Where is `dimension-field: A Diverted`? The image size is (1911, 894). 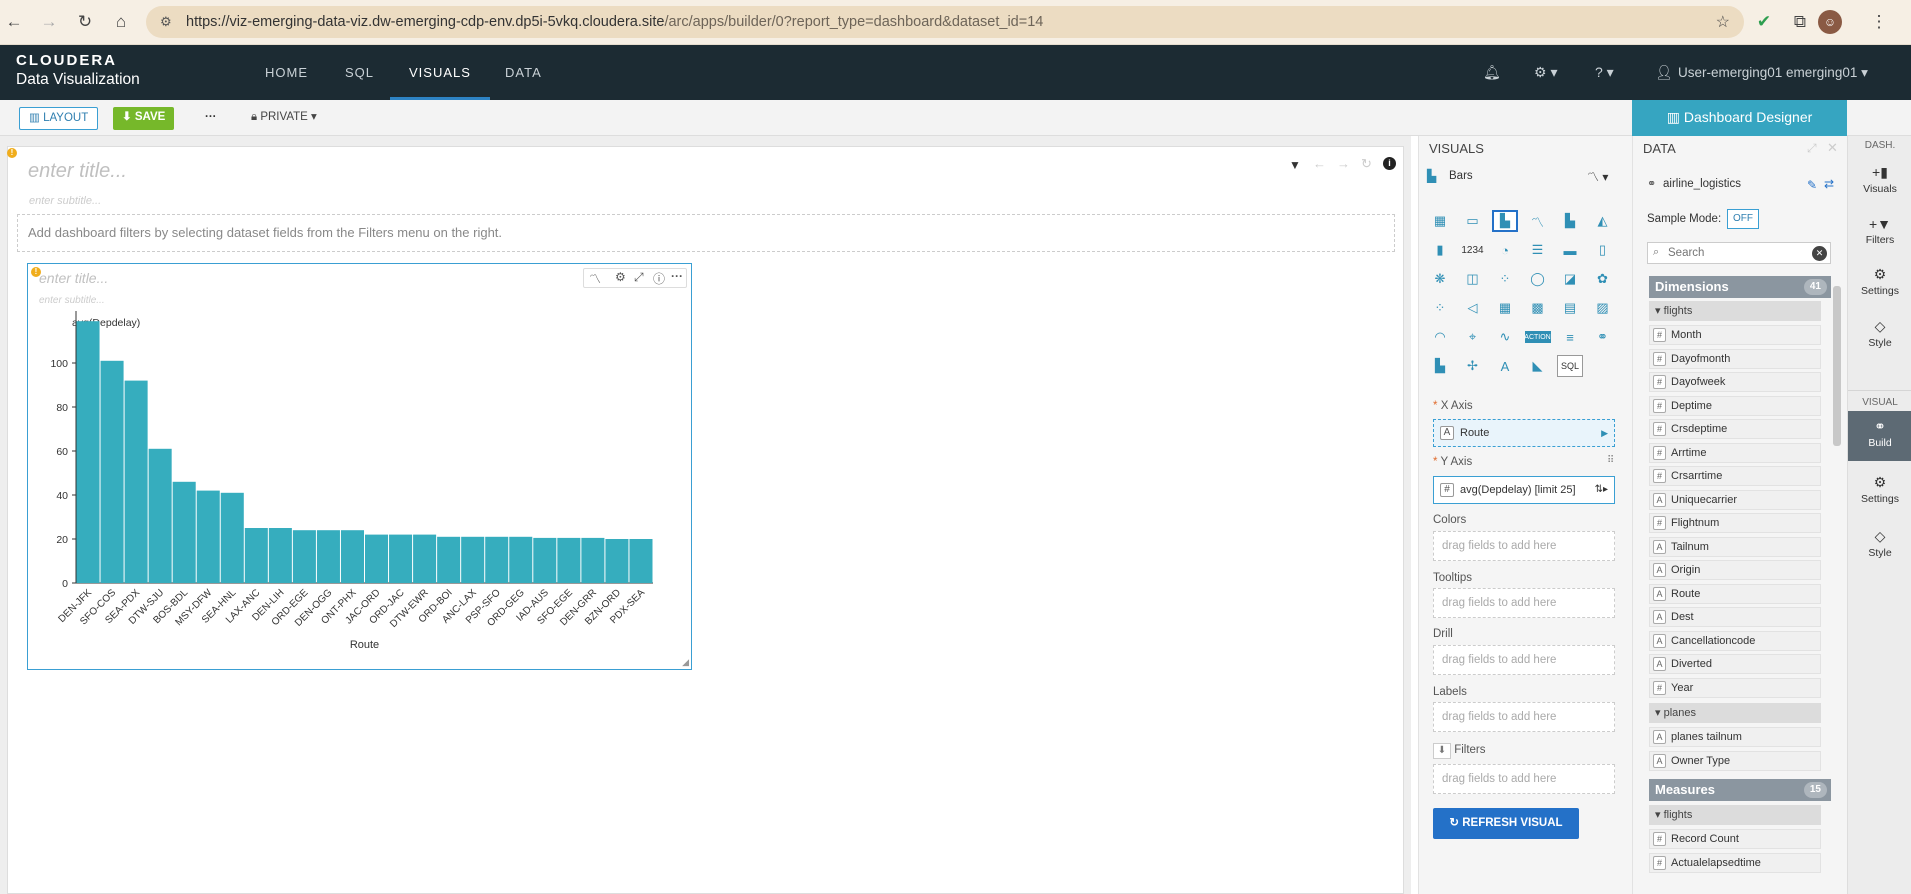
dimension-field: A Diverted is located at coordinates (1735, 664).